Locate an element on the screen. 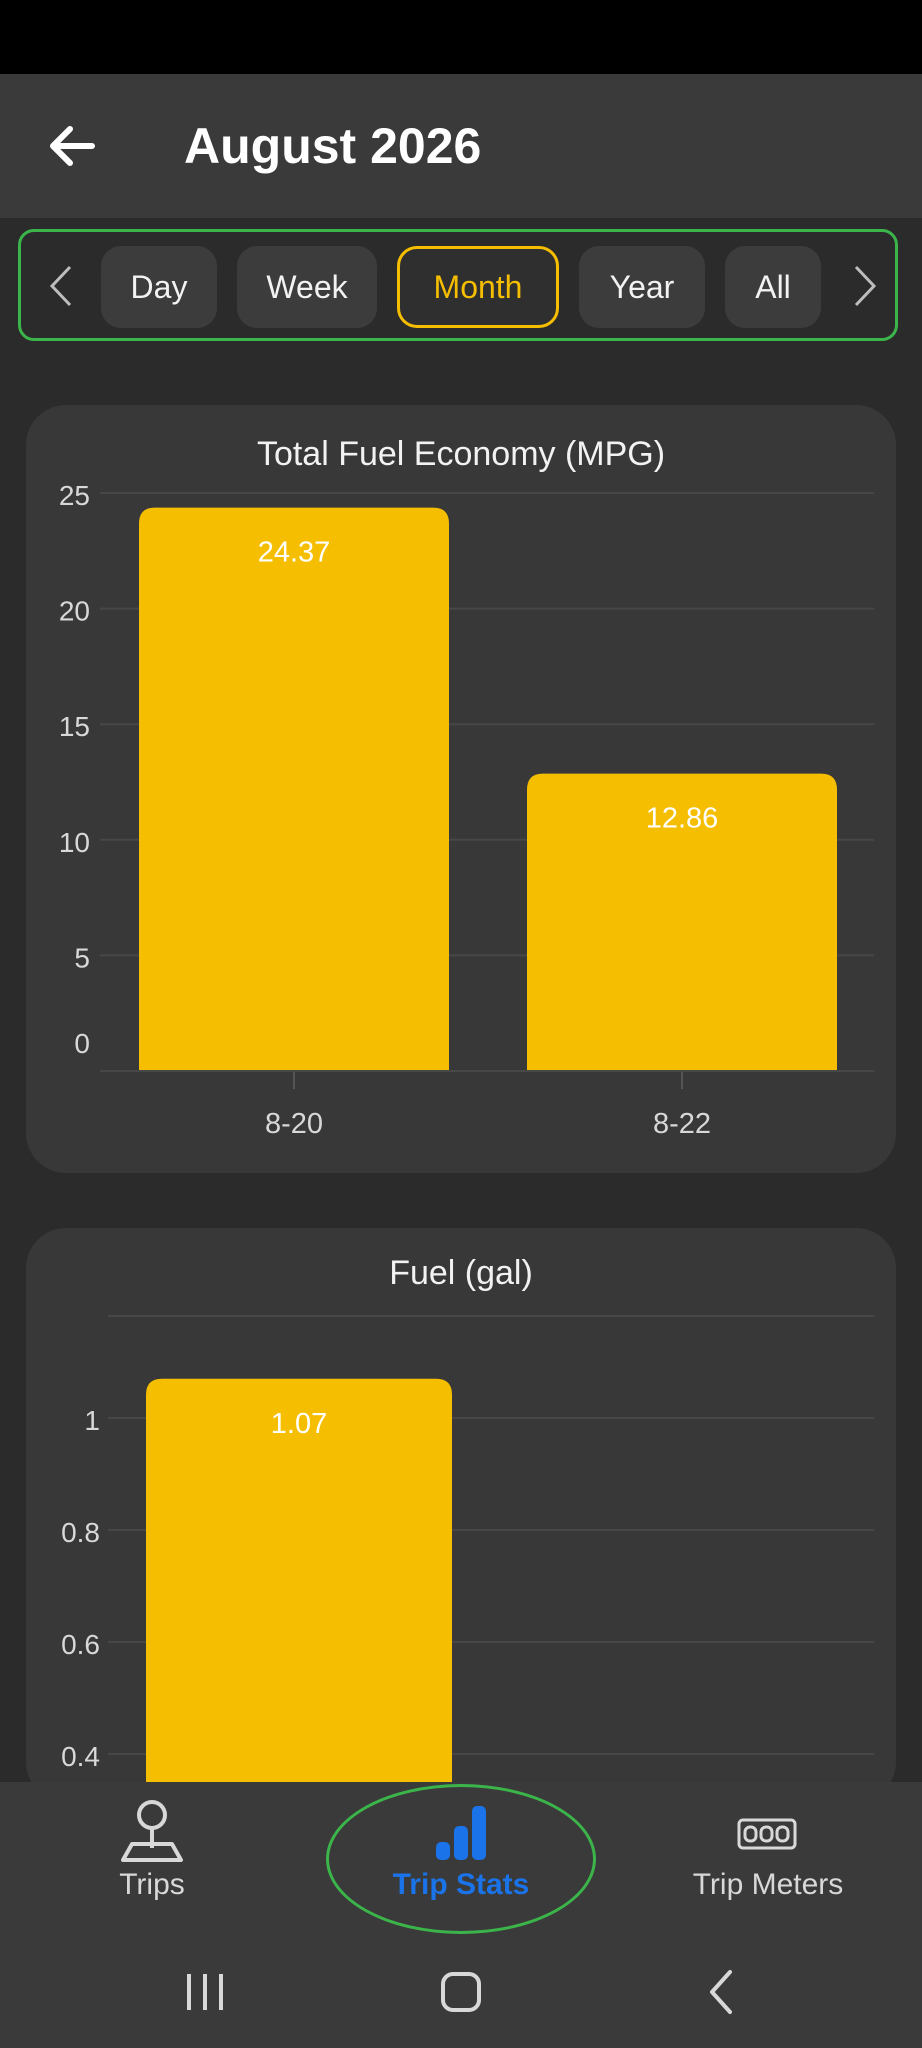  x-tick-label: 8-20 is located at coordinates (294, 1124).